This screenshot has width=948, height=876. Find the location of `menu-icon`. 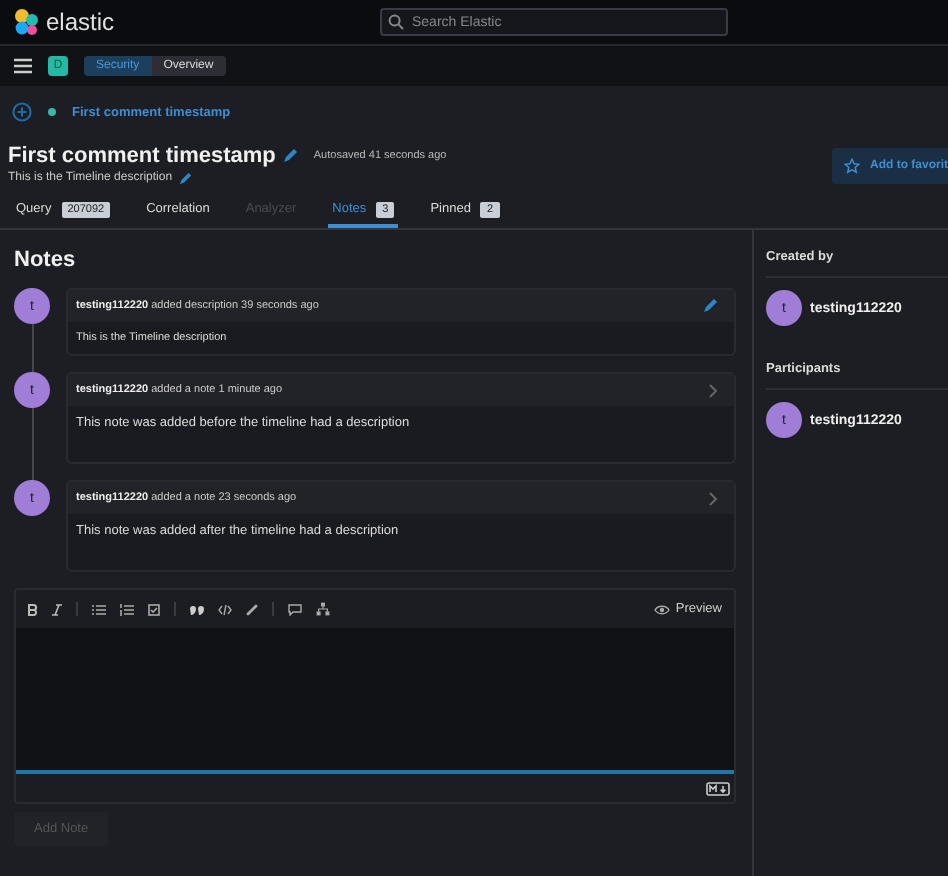

menu-icon is located at coordinates (23, 66).